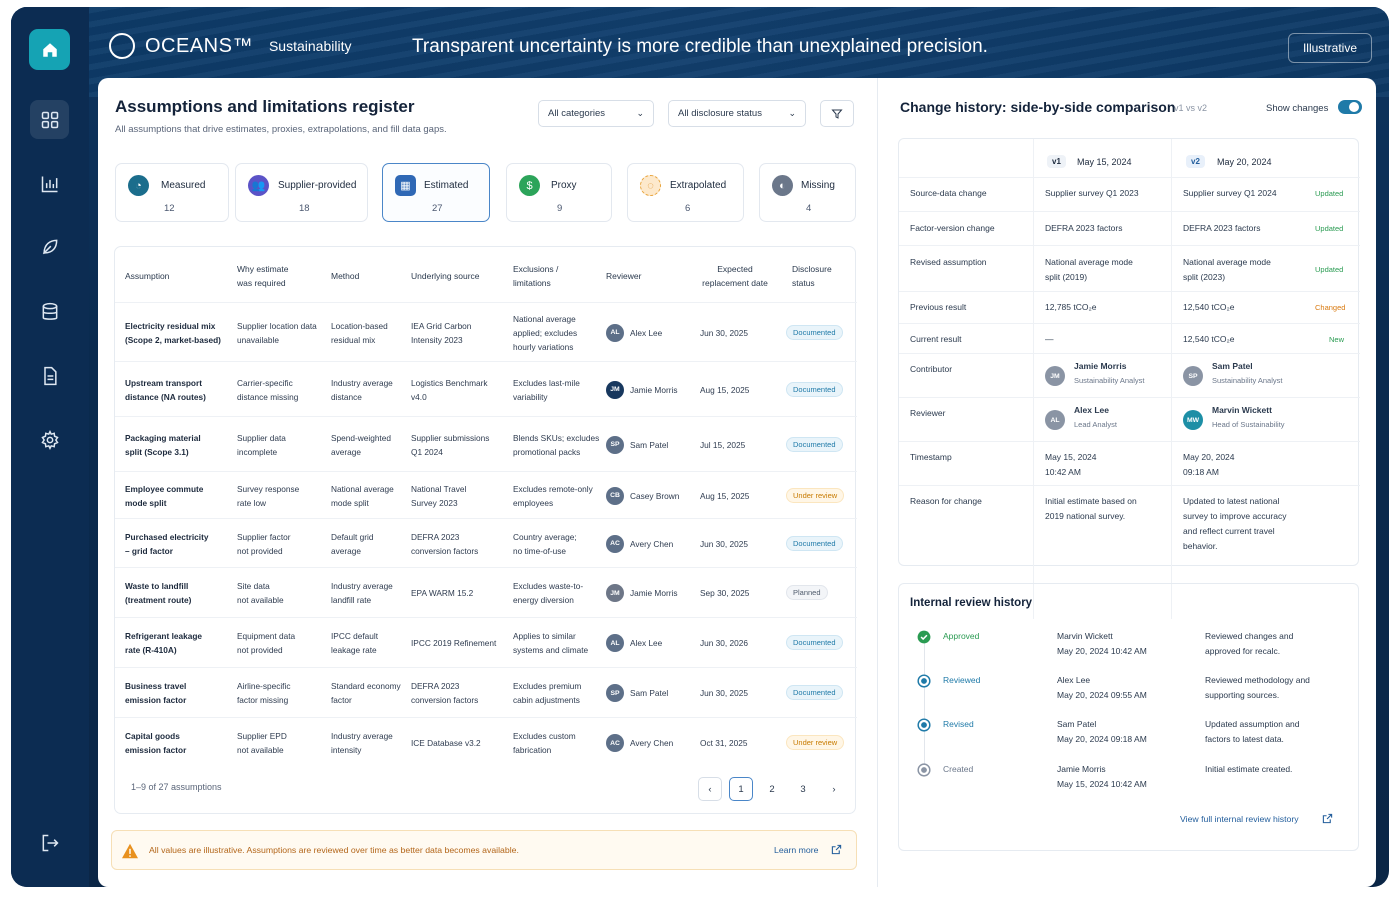  I want to click on avatar: MW, so click(1193, 420).